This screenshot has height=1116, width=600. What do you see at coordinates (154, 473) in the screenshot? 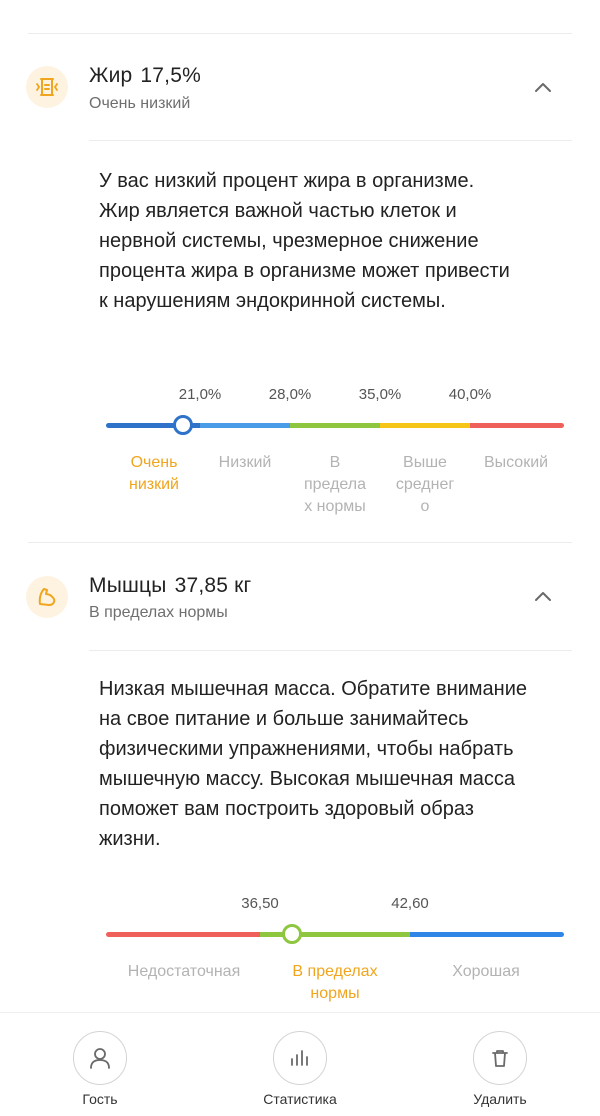
I see `fat-zone-label: Очень низкий` at bounding box center [154, 473].